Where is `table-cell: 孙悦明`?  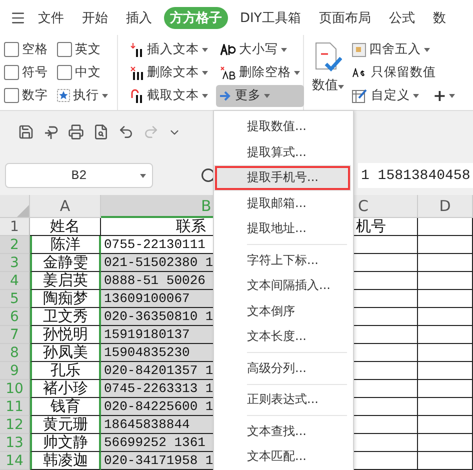
table-cell: 孙悦明 is located at coordinates (65, 335).